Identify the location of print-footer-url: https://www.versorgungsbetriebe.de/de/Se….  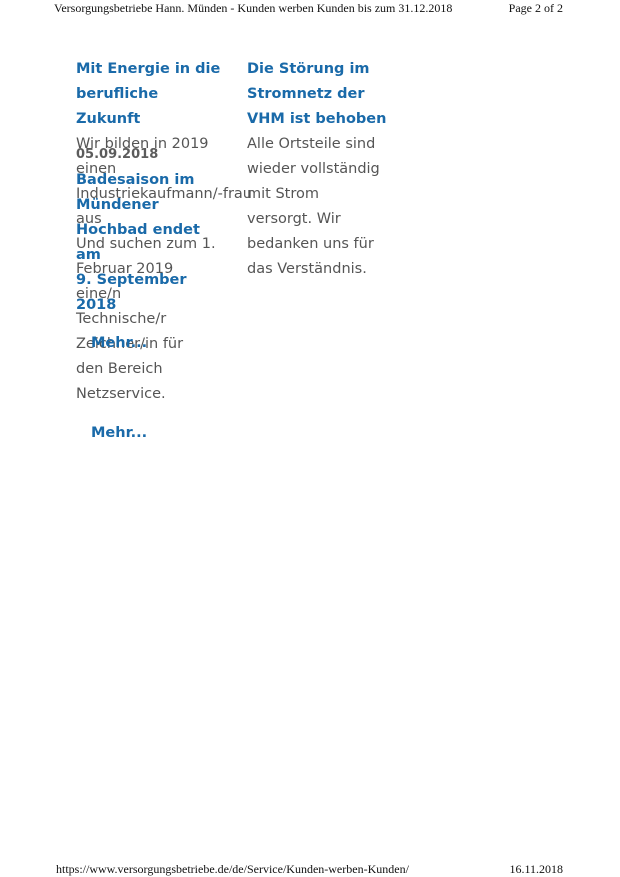
(232, 869).